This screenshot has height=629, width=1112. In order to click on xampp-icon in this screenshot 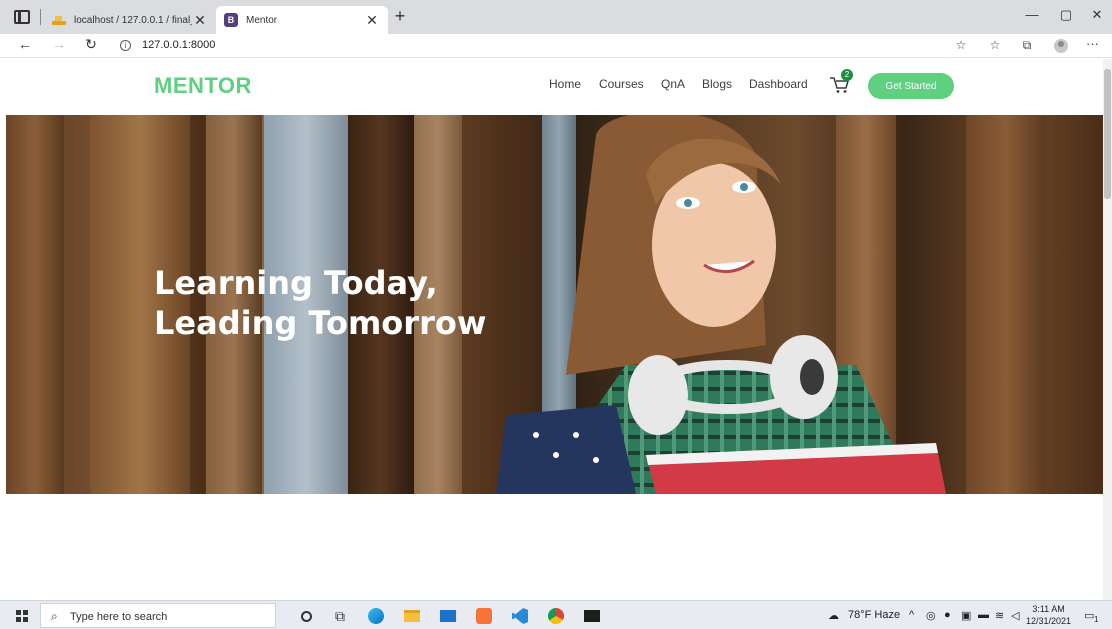, I will do `click(484, 616)`.